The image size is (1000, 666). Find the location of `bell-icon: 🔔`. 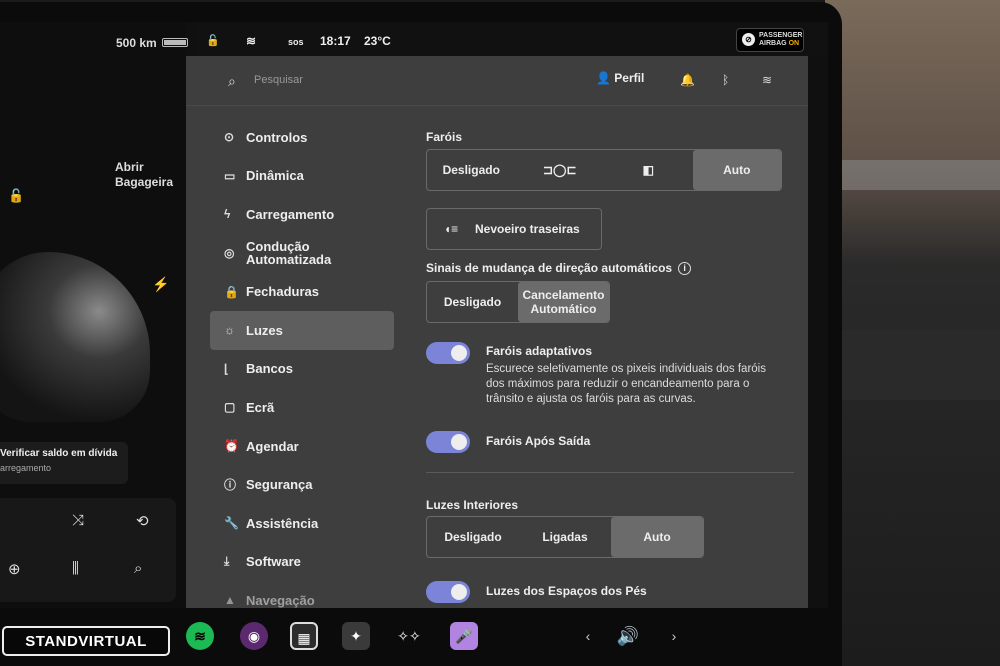

bell-icon: 🔔 is located at coordinates (687, 80).